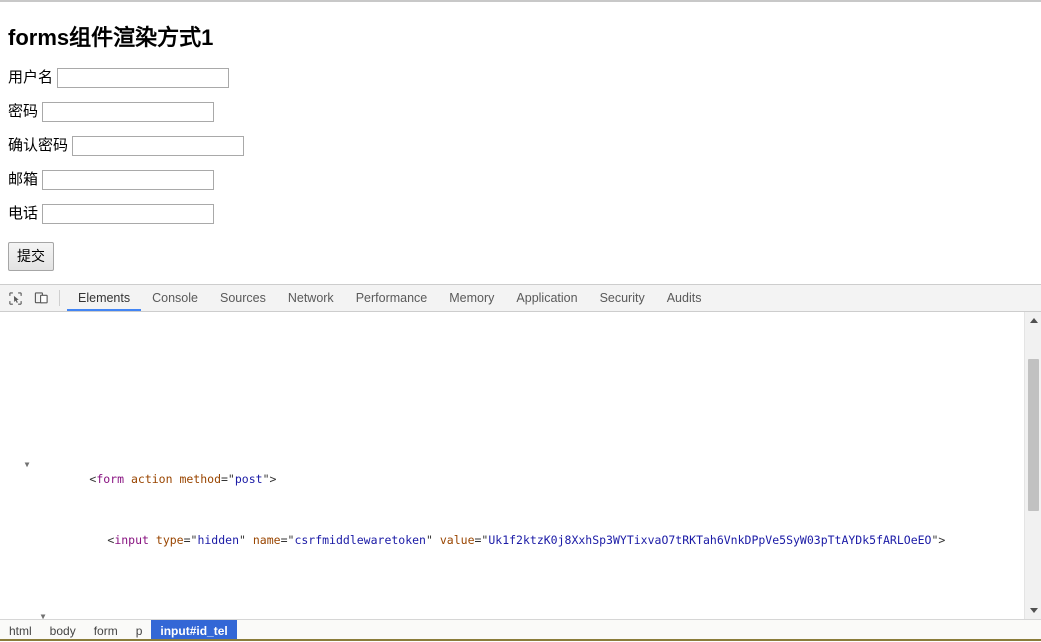  Describe the element at coordinates (143, 78) in the screenshot. I see `username-input` at that location.